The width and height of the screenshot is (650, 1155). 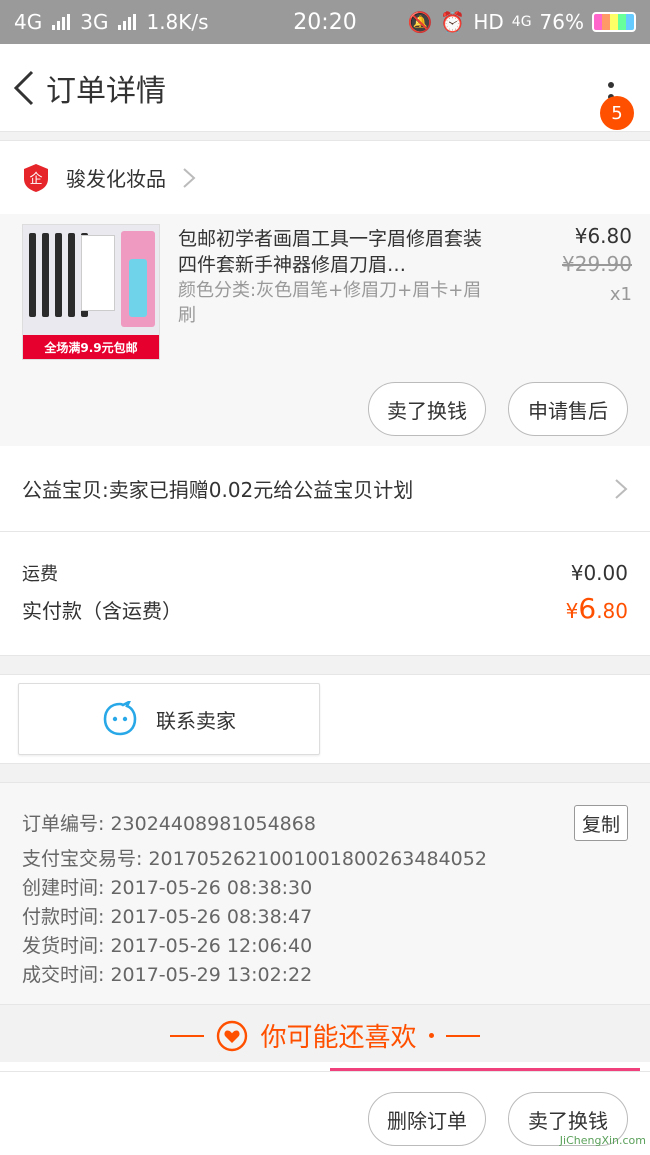 I want to click on dot-icon, so click(x=611, y=85).